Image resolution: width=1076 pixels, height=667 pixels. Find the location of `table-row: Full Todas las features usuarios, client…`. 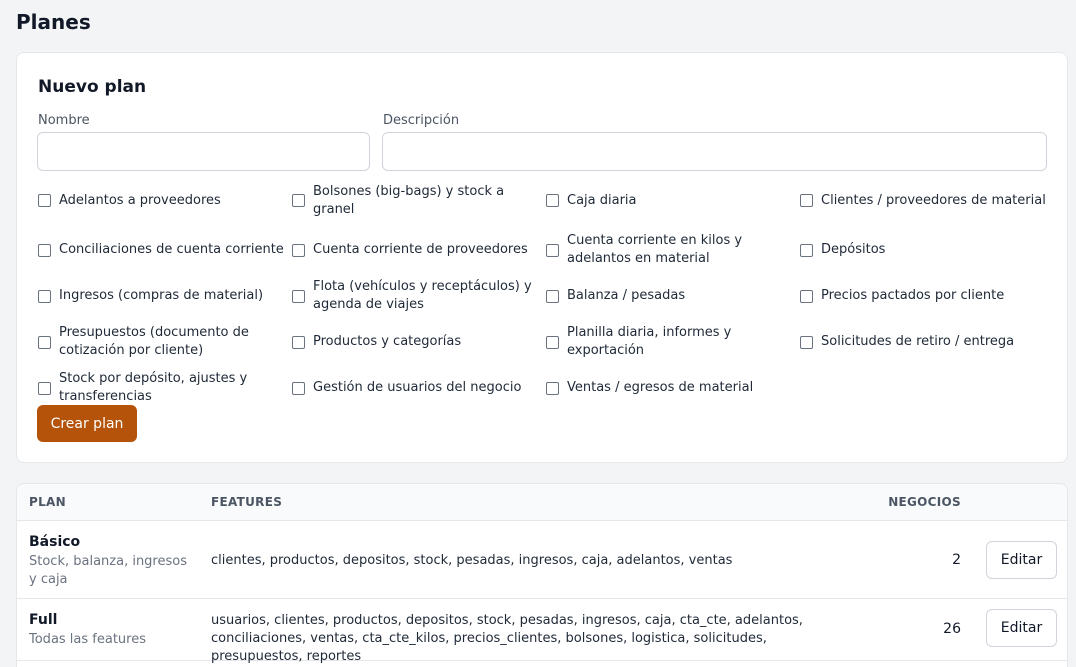

table-row: Full Todas las features usuarios, client… is located at coordinates (542, 631).